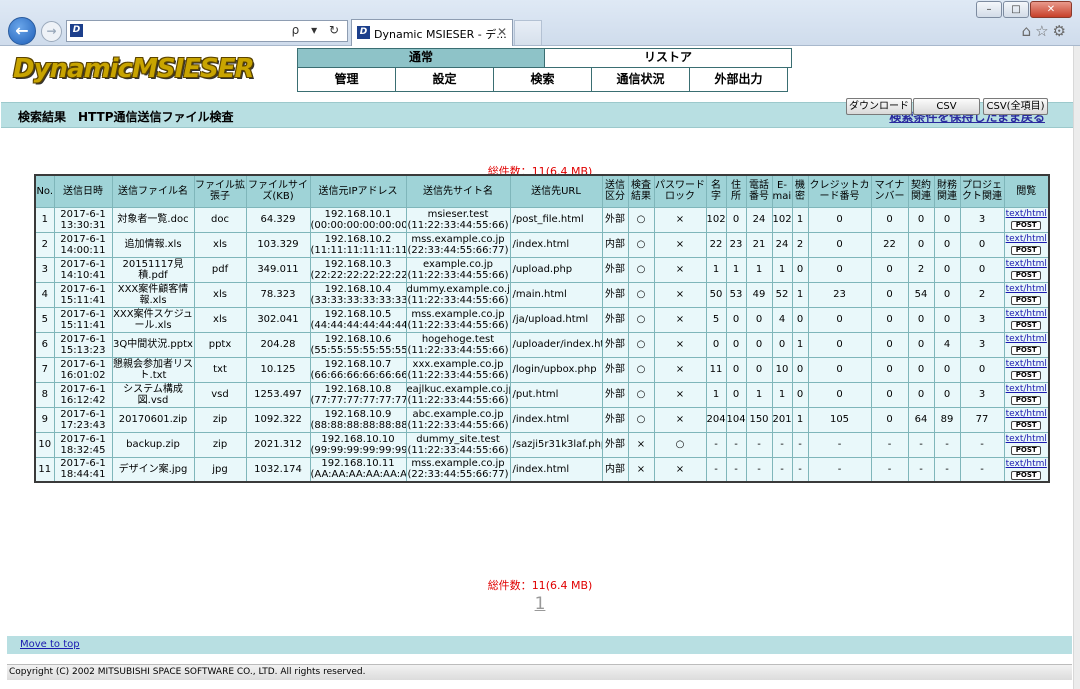 The image size is (1080, 689). What do you see at coordinates (839, 419) in the screenshot?
I see `cell-credit: 105` at bounding box center [839, 419].